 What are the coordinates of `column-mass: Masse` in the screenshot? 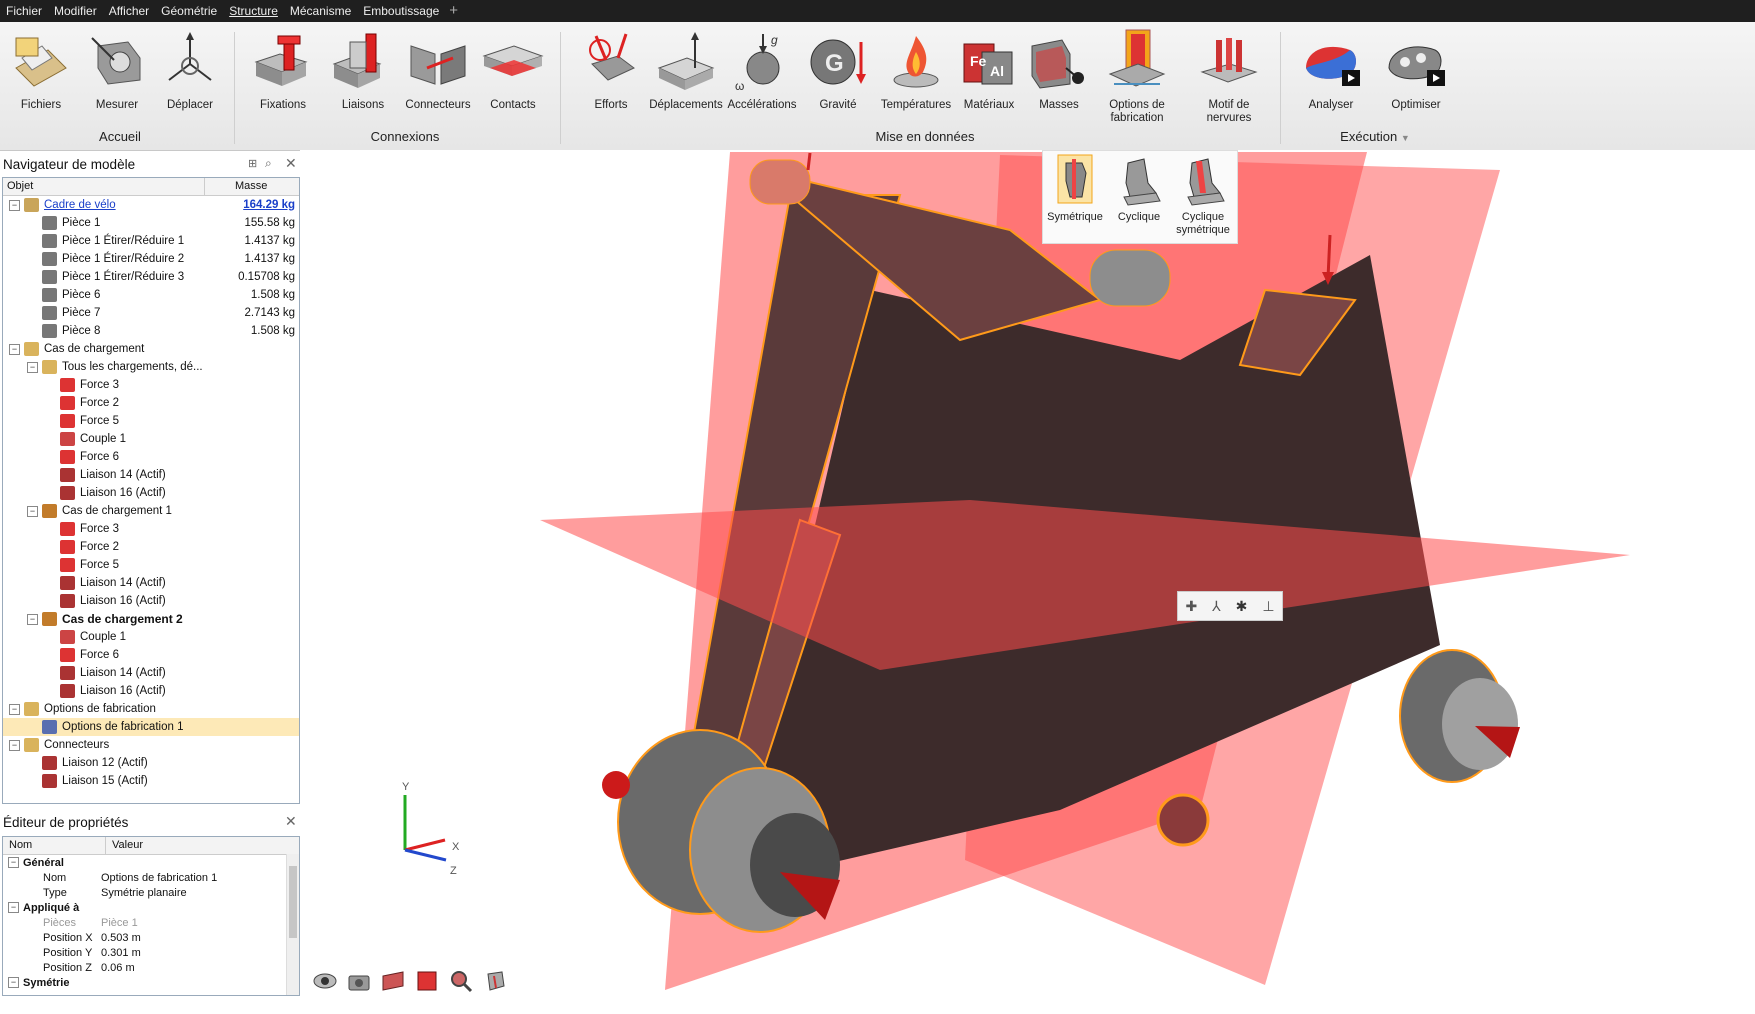 It's located at (236, 186).